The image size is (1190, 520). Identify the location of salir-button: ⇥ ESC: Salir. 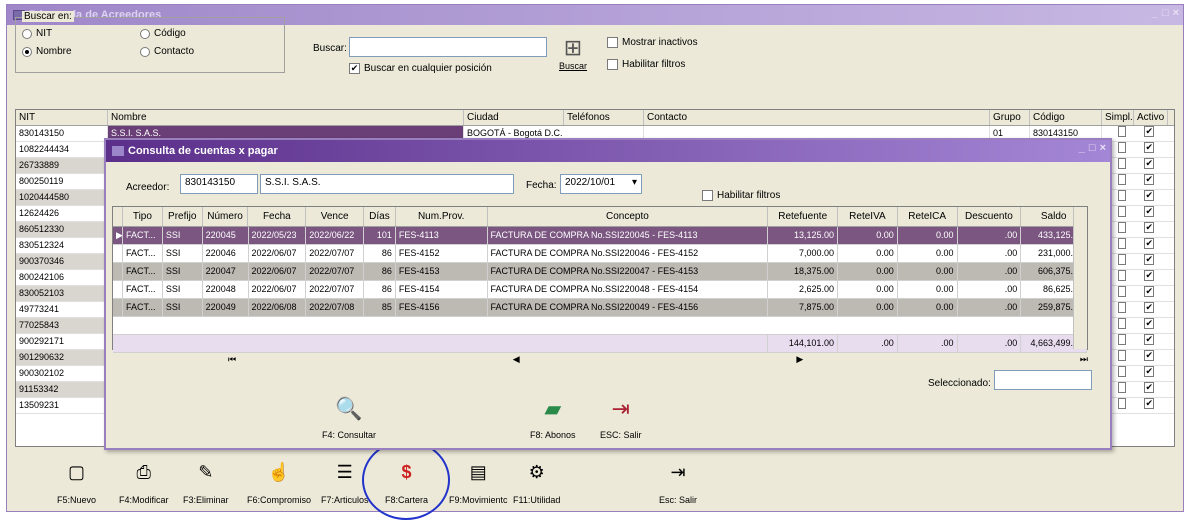
(621, 418).